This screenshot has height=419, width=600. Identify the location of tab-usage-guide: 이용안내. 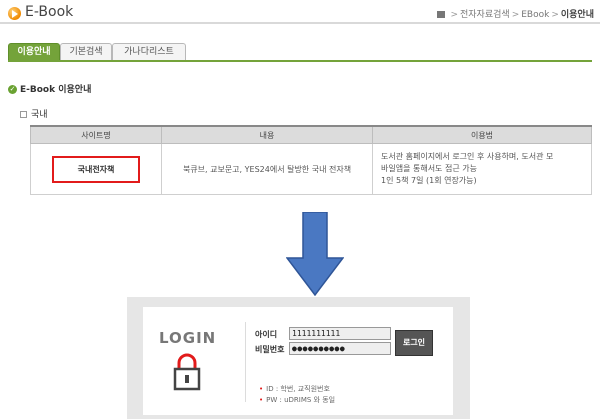
(34, 51).